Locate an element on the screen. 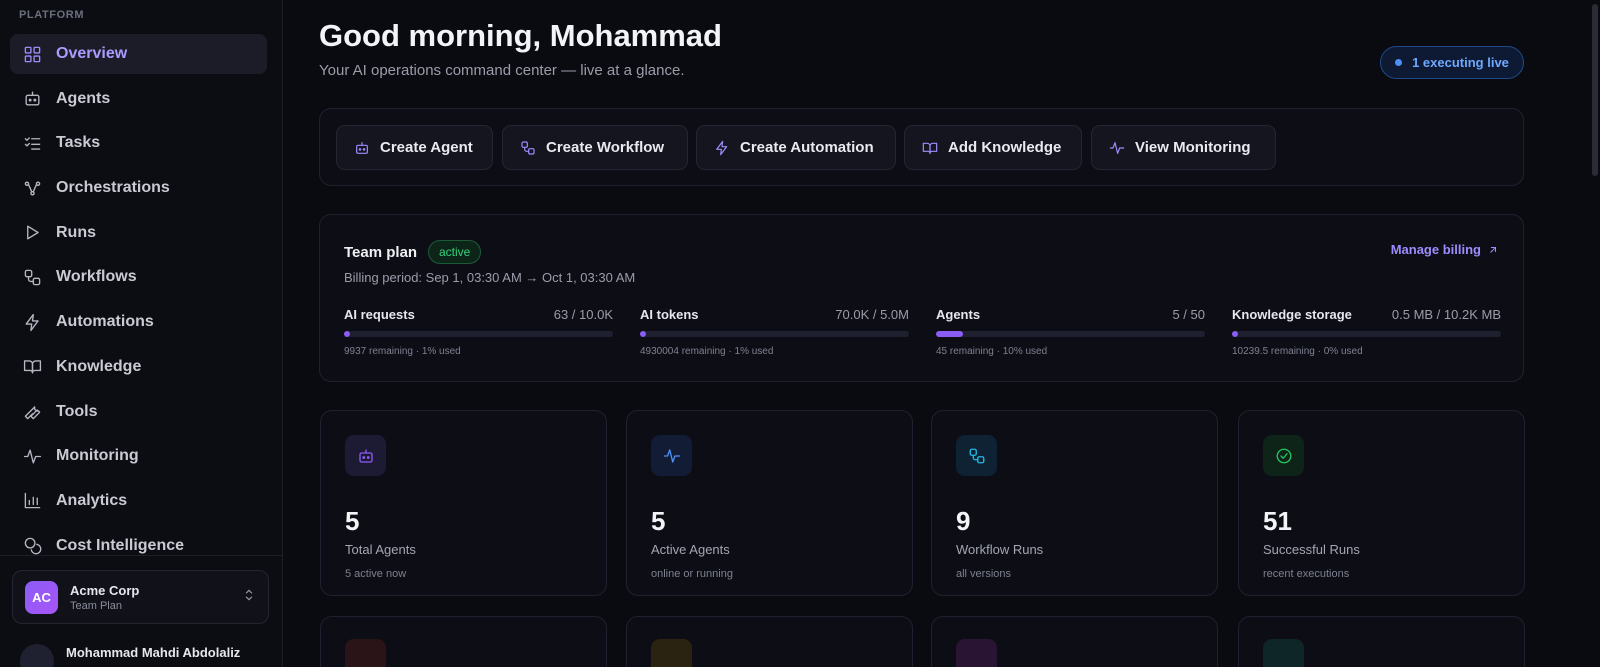 This screenshot has height=667, width=1600. live-status-text: 1 executing live is located at coordinates (1460, 62).